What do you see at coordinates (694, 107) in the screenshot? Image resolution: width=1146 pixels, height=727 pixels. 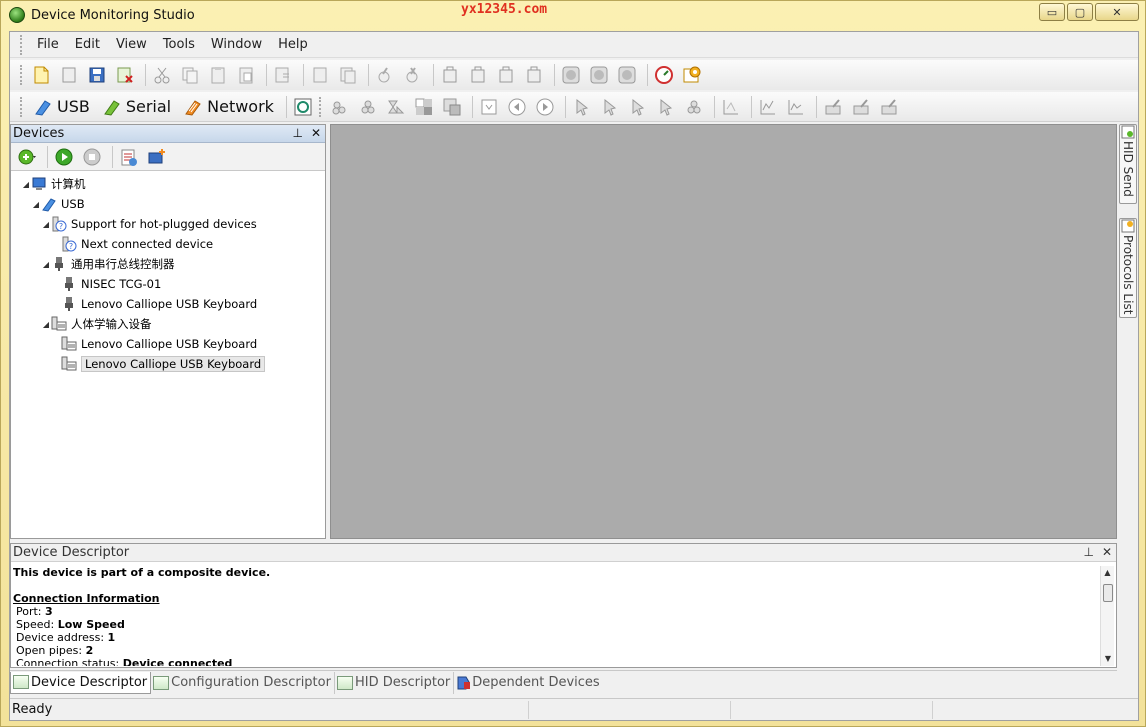 I see `cluster-button` at bounding box center [694, 107].